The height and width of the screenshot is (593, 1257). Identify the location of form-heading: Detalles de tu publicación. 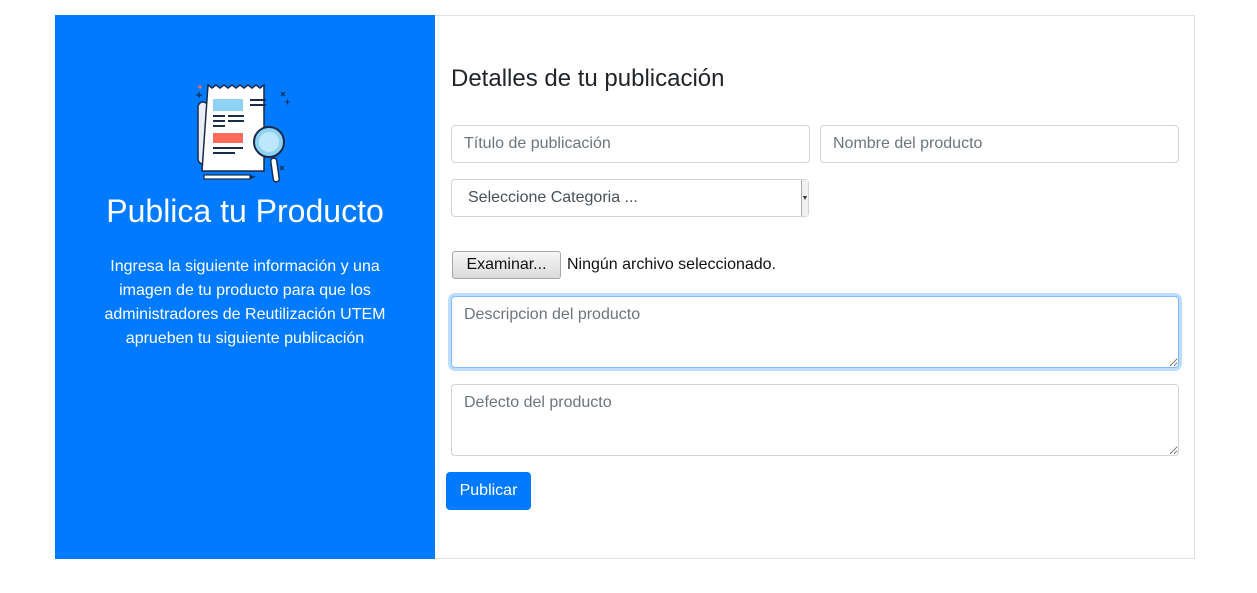
(588, 78).